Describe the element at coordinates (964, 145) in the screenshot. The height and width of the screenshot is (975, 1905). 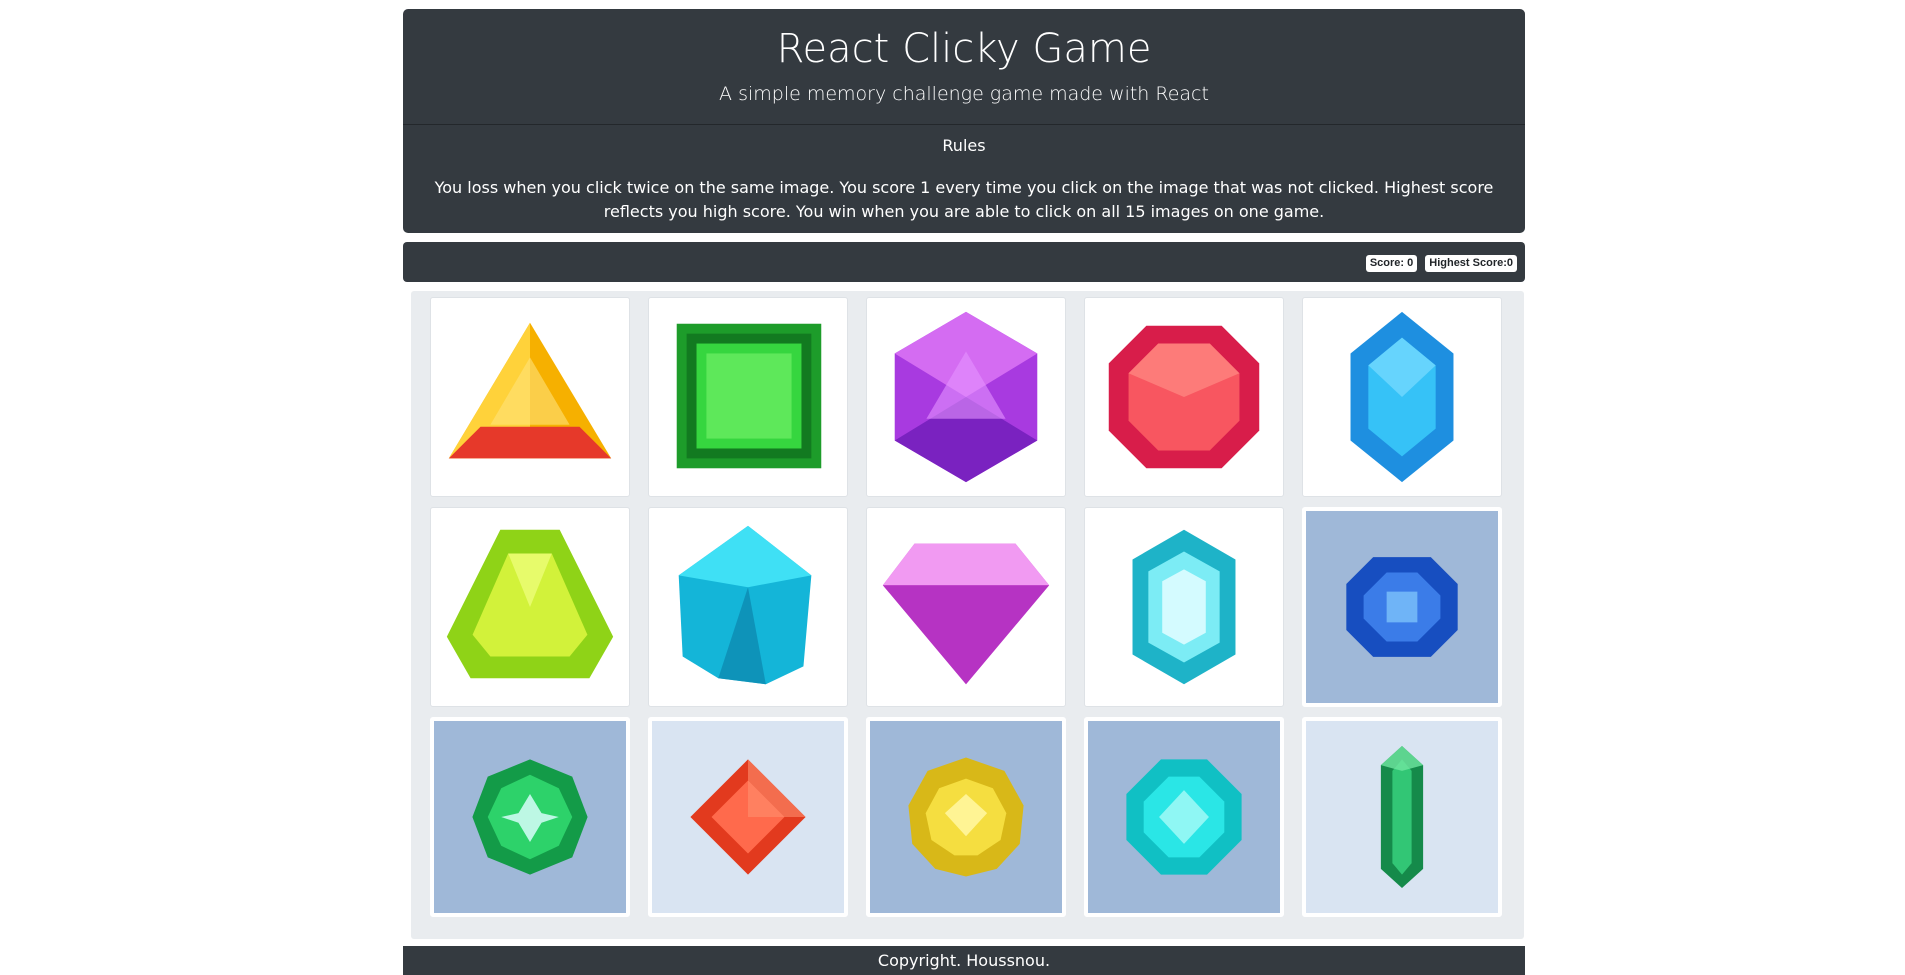
I see `rules-heading: Rules` at that location.